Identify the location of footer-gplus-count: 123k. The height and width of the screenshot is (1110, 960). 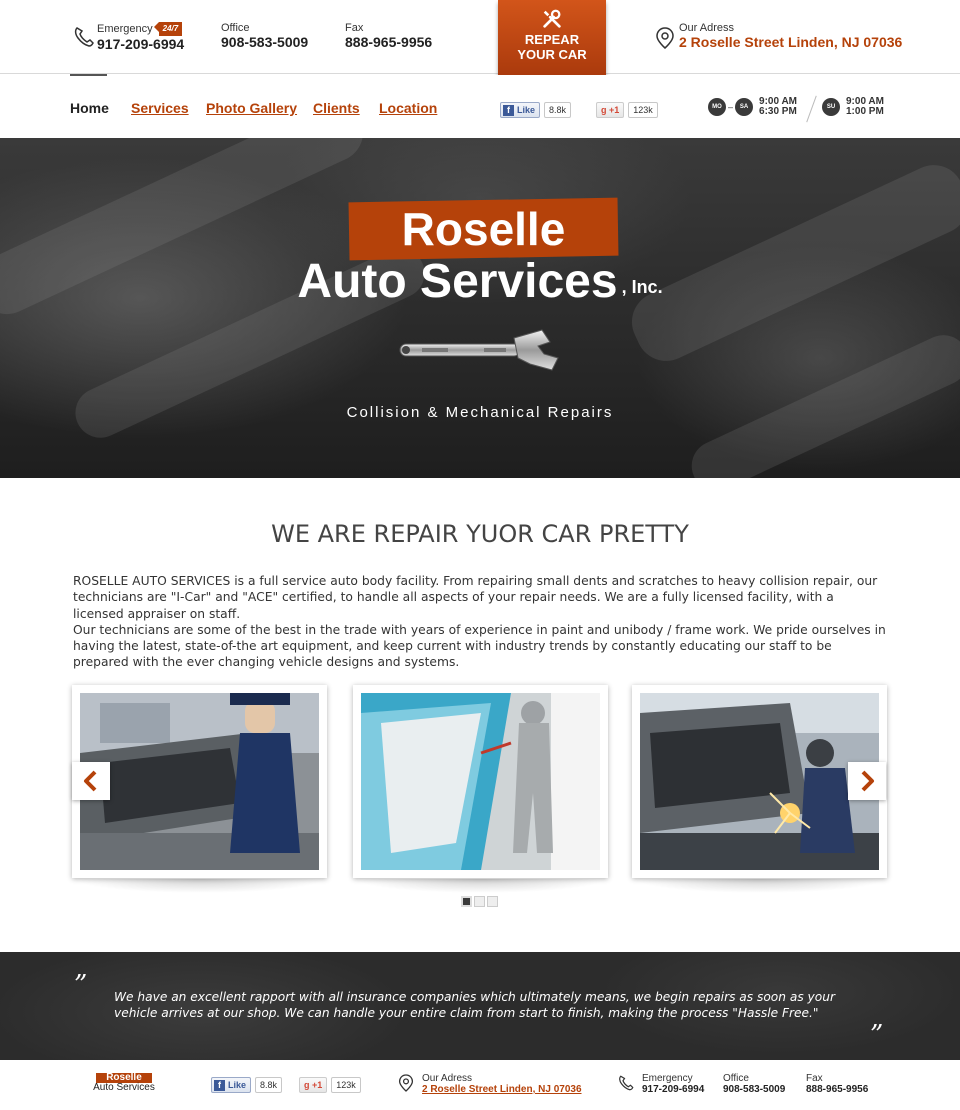
(346, 1085).